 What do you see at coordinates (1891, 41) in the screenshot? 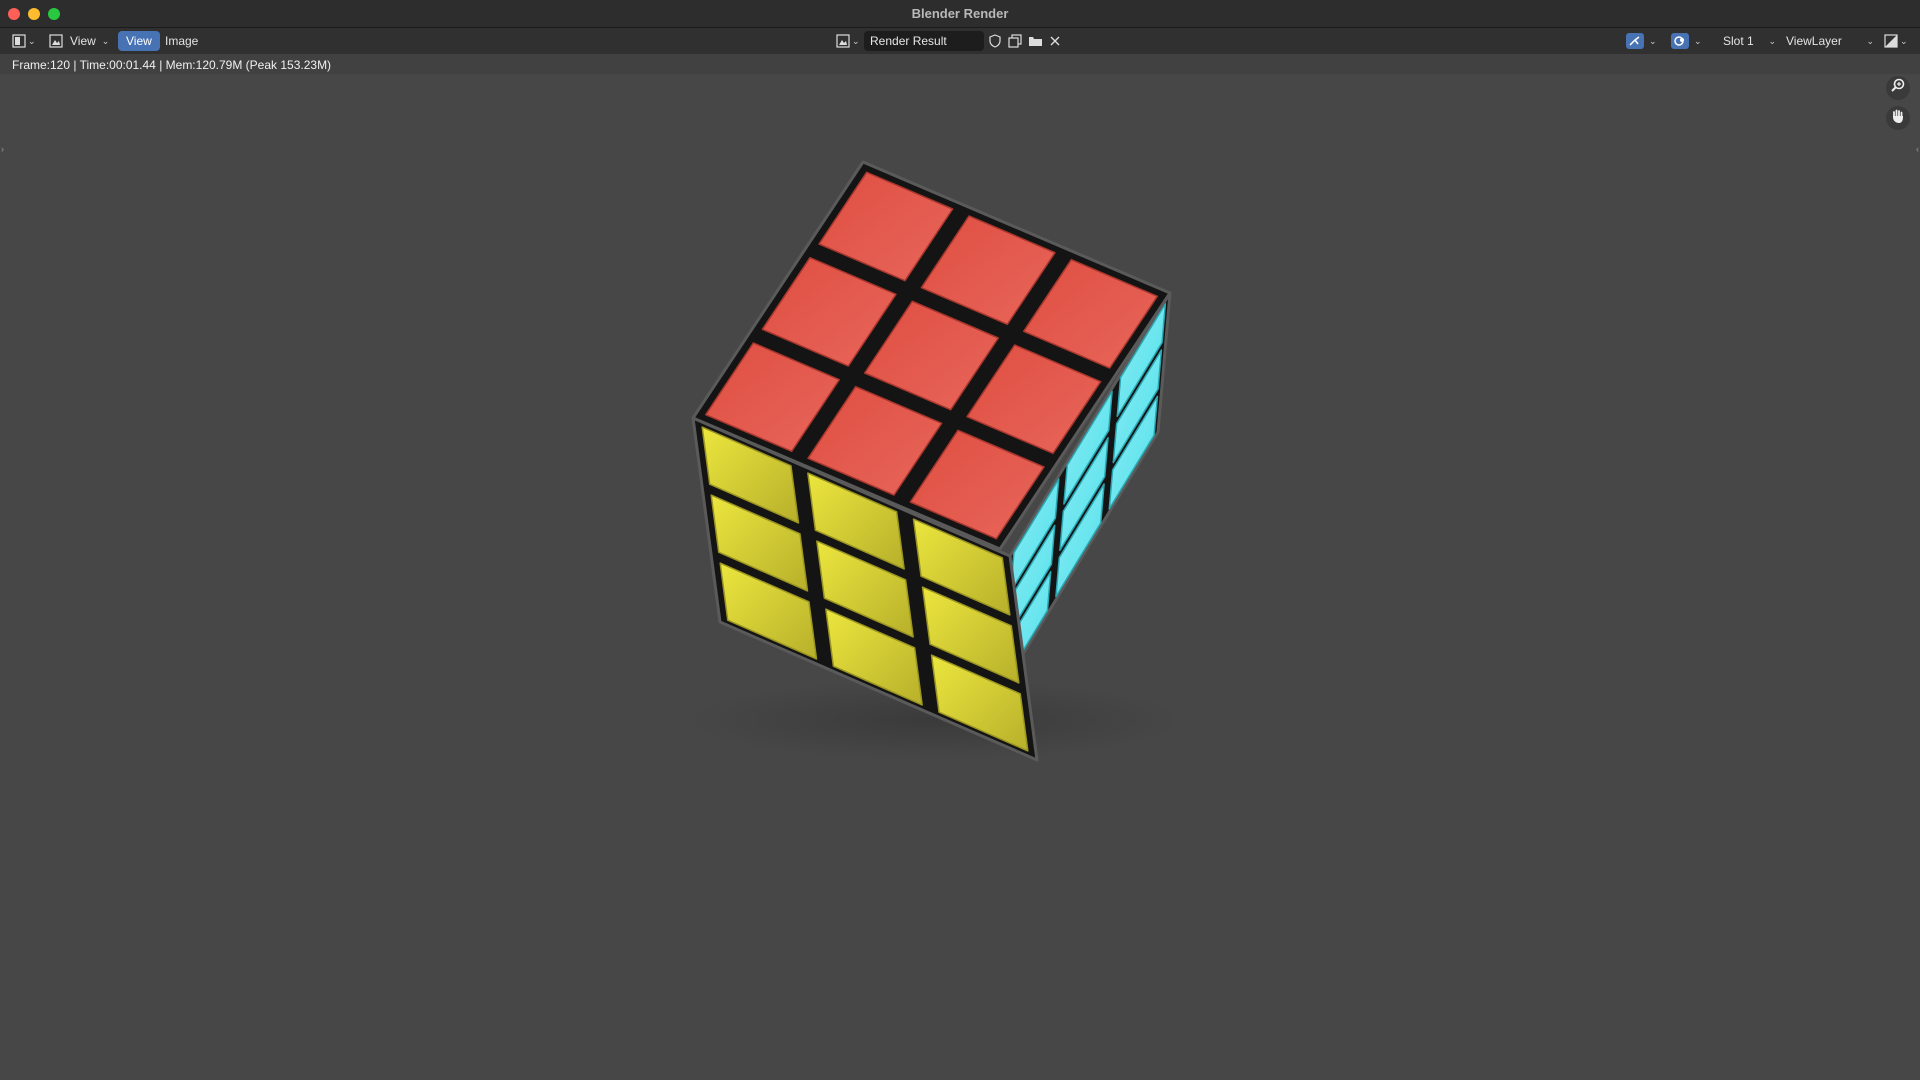
I see `display-channels-icon` at bounding box center [1891, 41].